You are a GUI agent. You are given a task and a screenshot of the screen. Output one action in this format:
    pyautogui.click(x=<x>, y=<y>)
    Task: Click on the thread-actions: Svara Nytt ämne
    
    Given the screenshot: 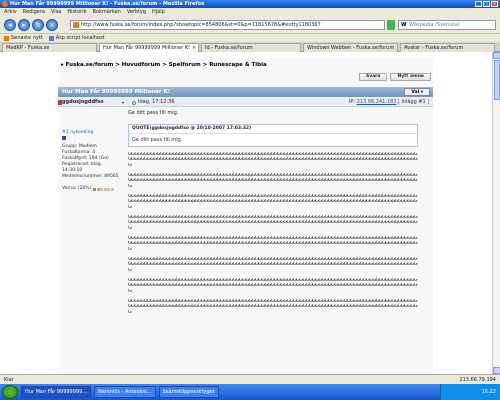 What is the action you would take?
    pyautogui.click(x=394, y=77)
    